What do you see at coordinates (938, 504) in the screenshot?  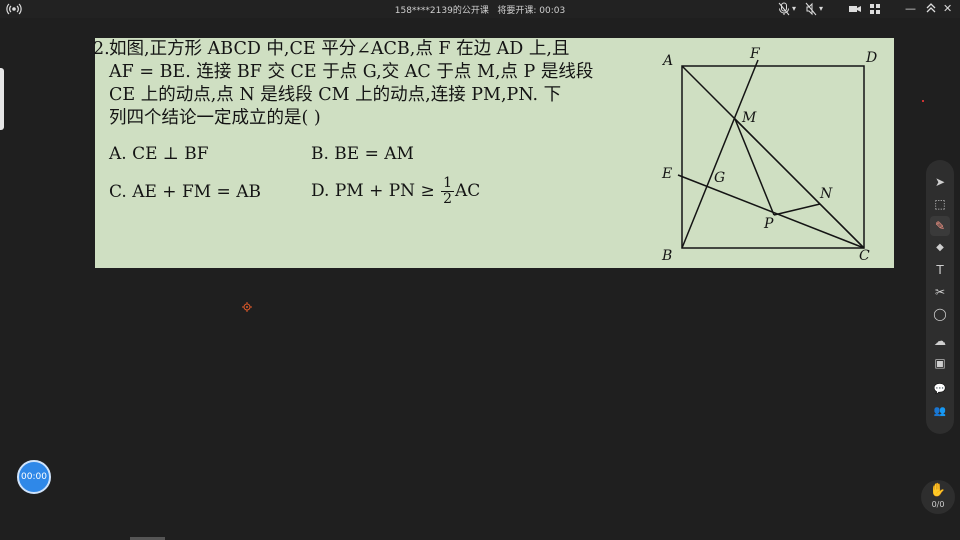 I see `raise-hand-count: 0/0` at bounding box center [938, 504].